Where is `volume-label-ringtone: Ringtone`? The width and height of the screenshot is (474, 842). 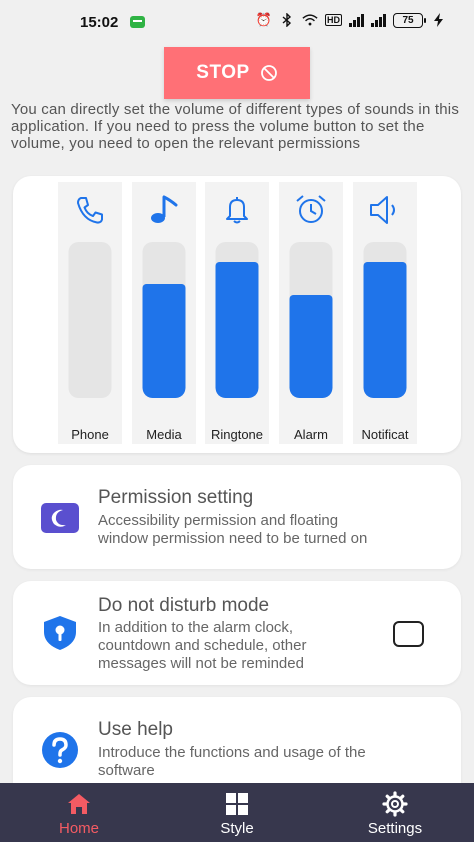 volume-label-ringtone: Ringtone is located at coordinates (237, 434).